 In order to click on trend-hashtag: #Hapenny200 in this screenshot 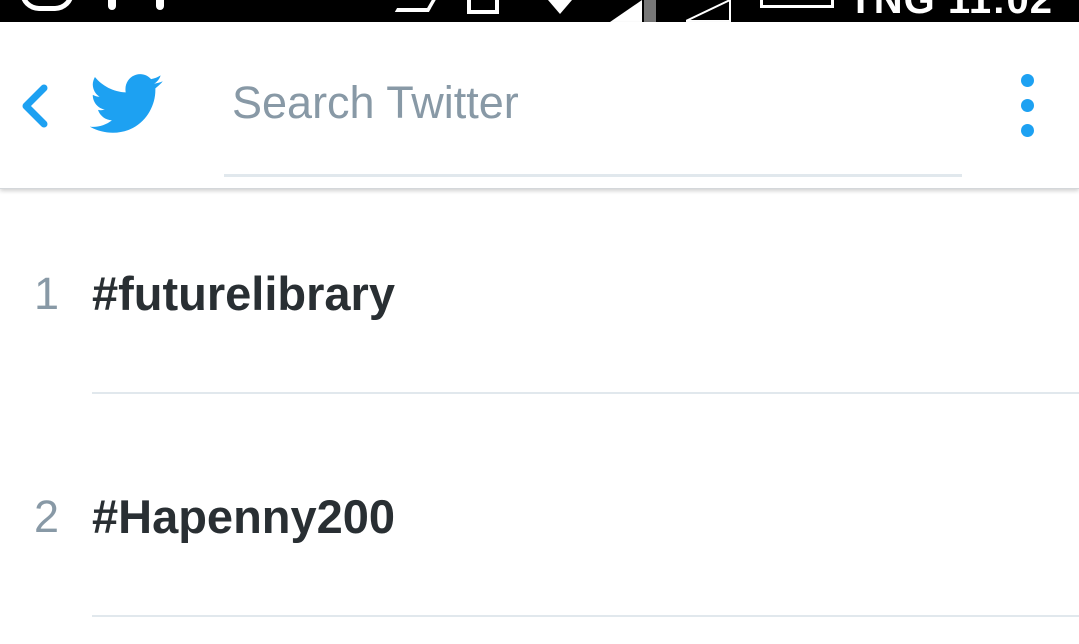, I will do `click(243, 516)`.